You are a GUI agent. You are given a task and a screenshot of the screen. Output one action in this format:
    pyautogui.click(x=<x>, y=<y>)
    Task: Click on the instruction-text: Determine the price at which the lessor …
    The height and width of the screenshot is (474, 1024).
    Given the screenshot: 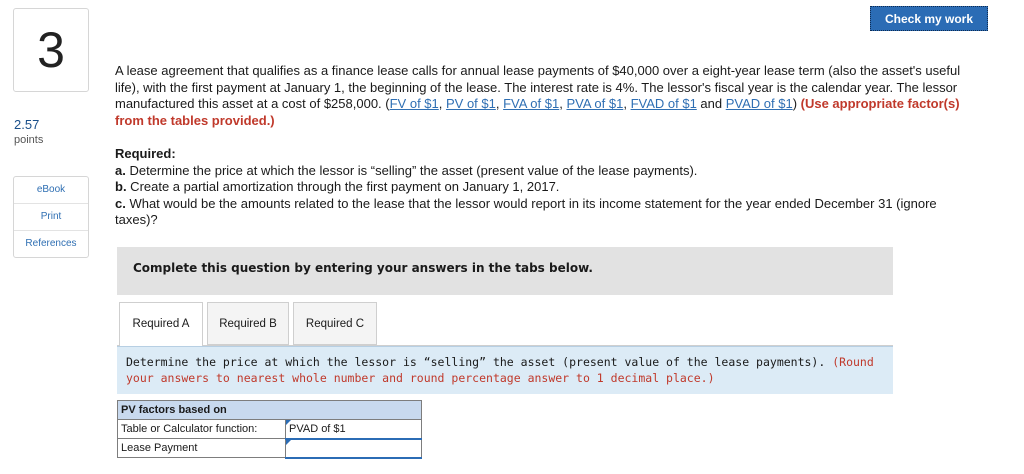 What is the action you would take?
    pyautogui.click(x=479, y=362)
    